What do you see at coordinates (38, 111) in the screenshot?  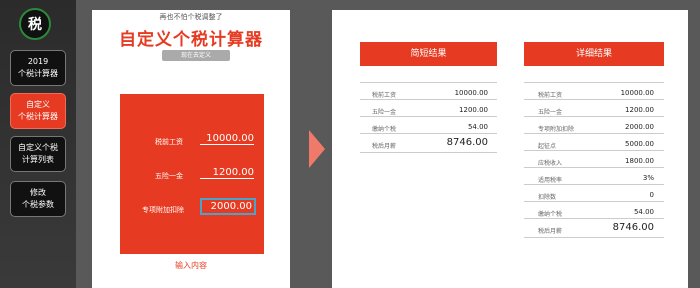 I see `nav-custom-calculator: 自定义 个税计算器` at bounding box center [38, 111].